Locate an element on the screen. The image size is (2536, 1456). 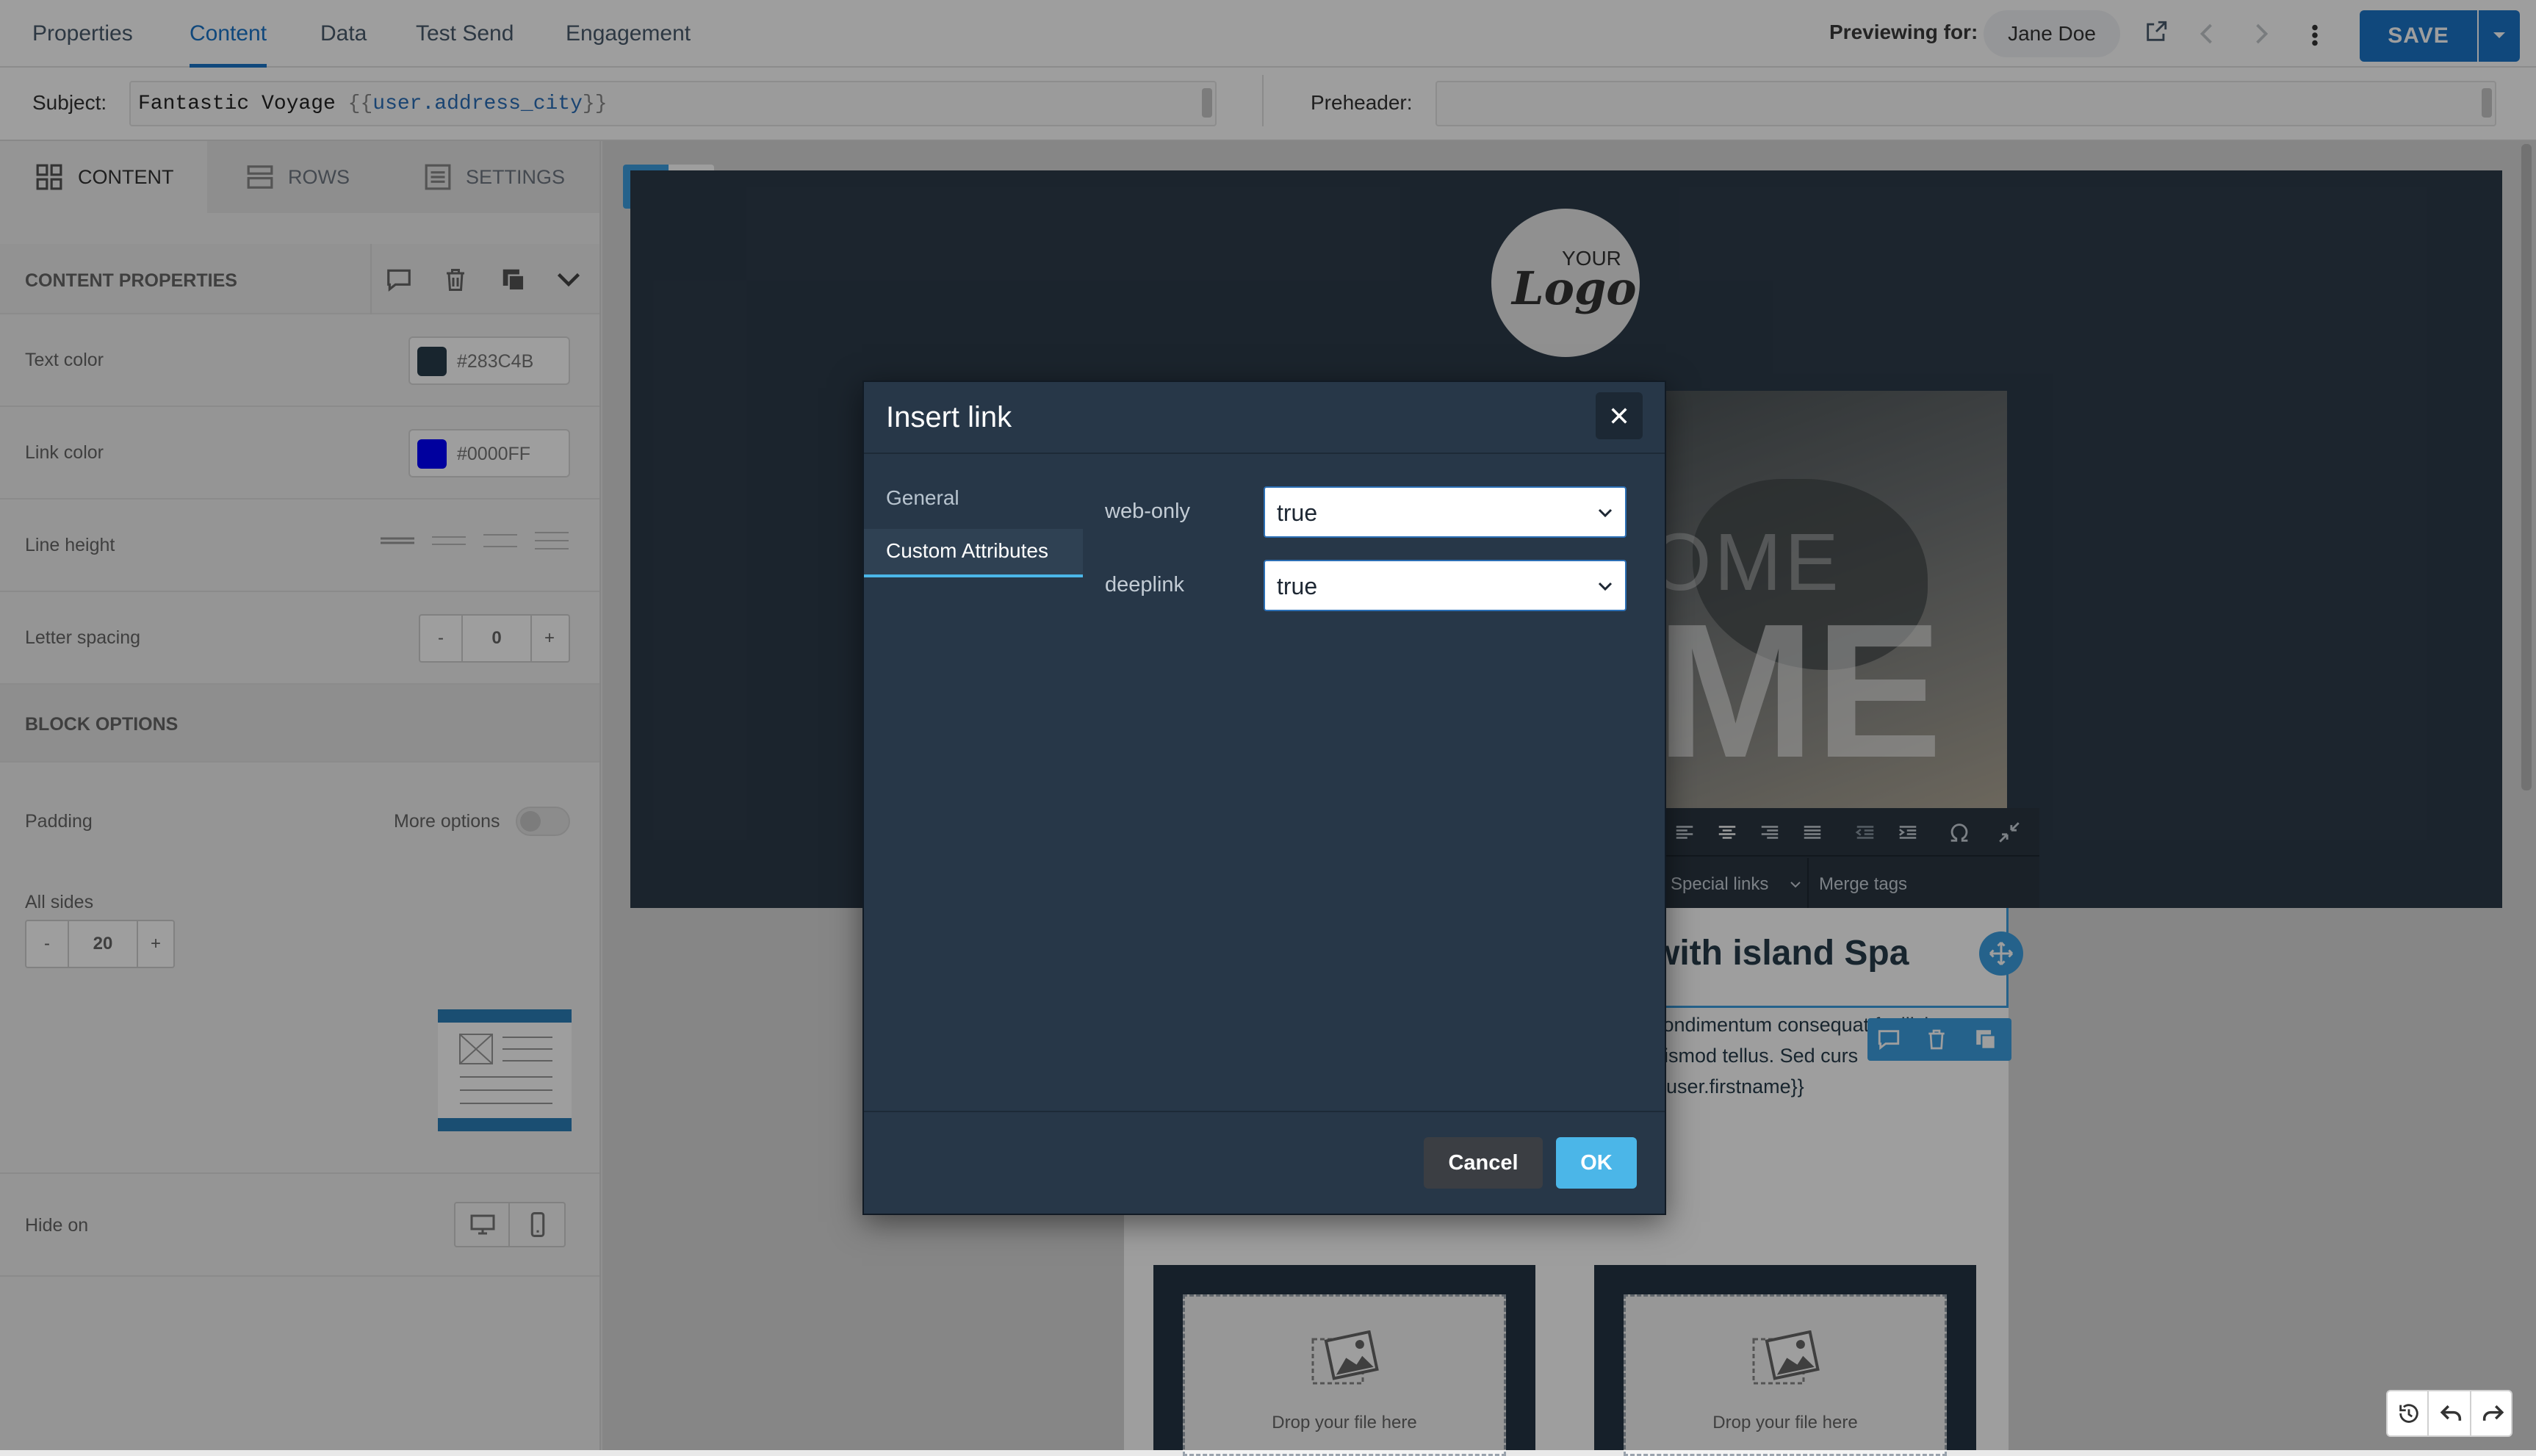
modal-tab-general: General is located at coordinates (922, 498).